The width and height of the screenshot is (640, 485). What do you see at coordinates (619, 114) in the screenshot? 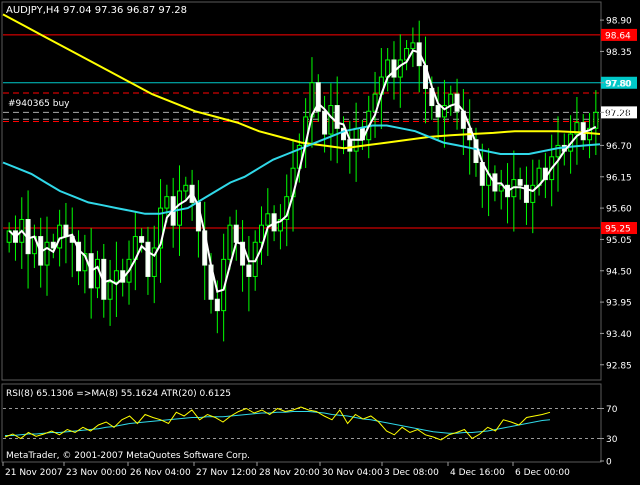
I see `price-tick-label-3: 97.28` at bounding box center [619, 114].